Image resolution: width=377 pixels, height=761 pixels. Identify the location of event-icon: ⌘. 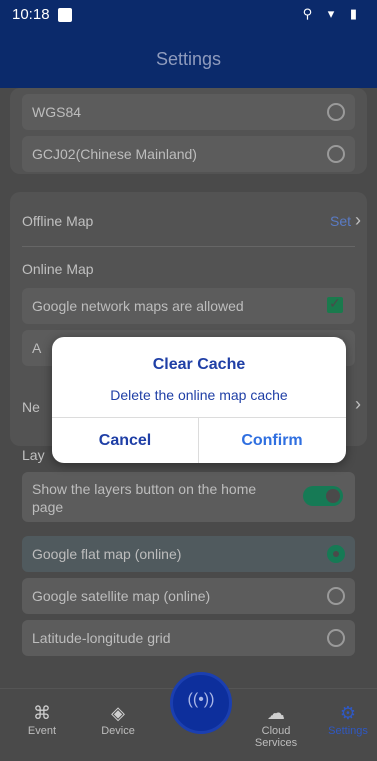
(42, 713).